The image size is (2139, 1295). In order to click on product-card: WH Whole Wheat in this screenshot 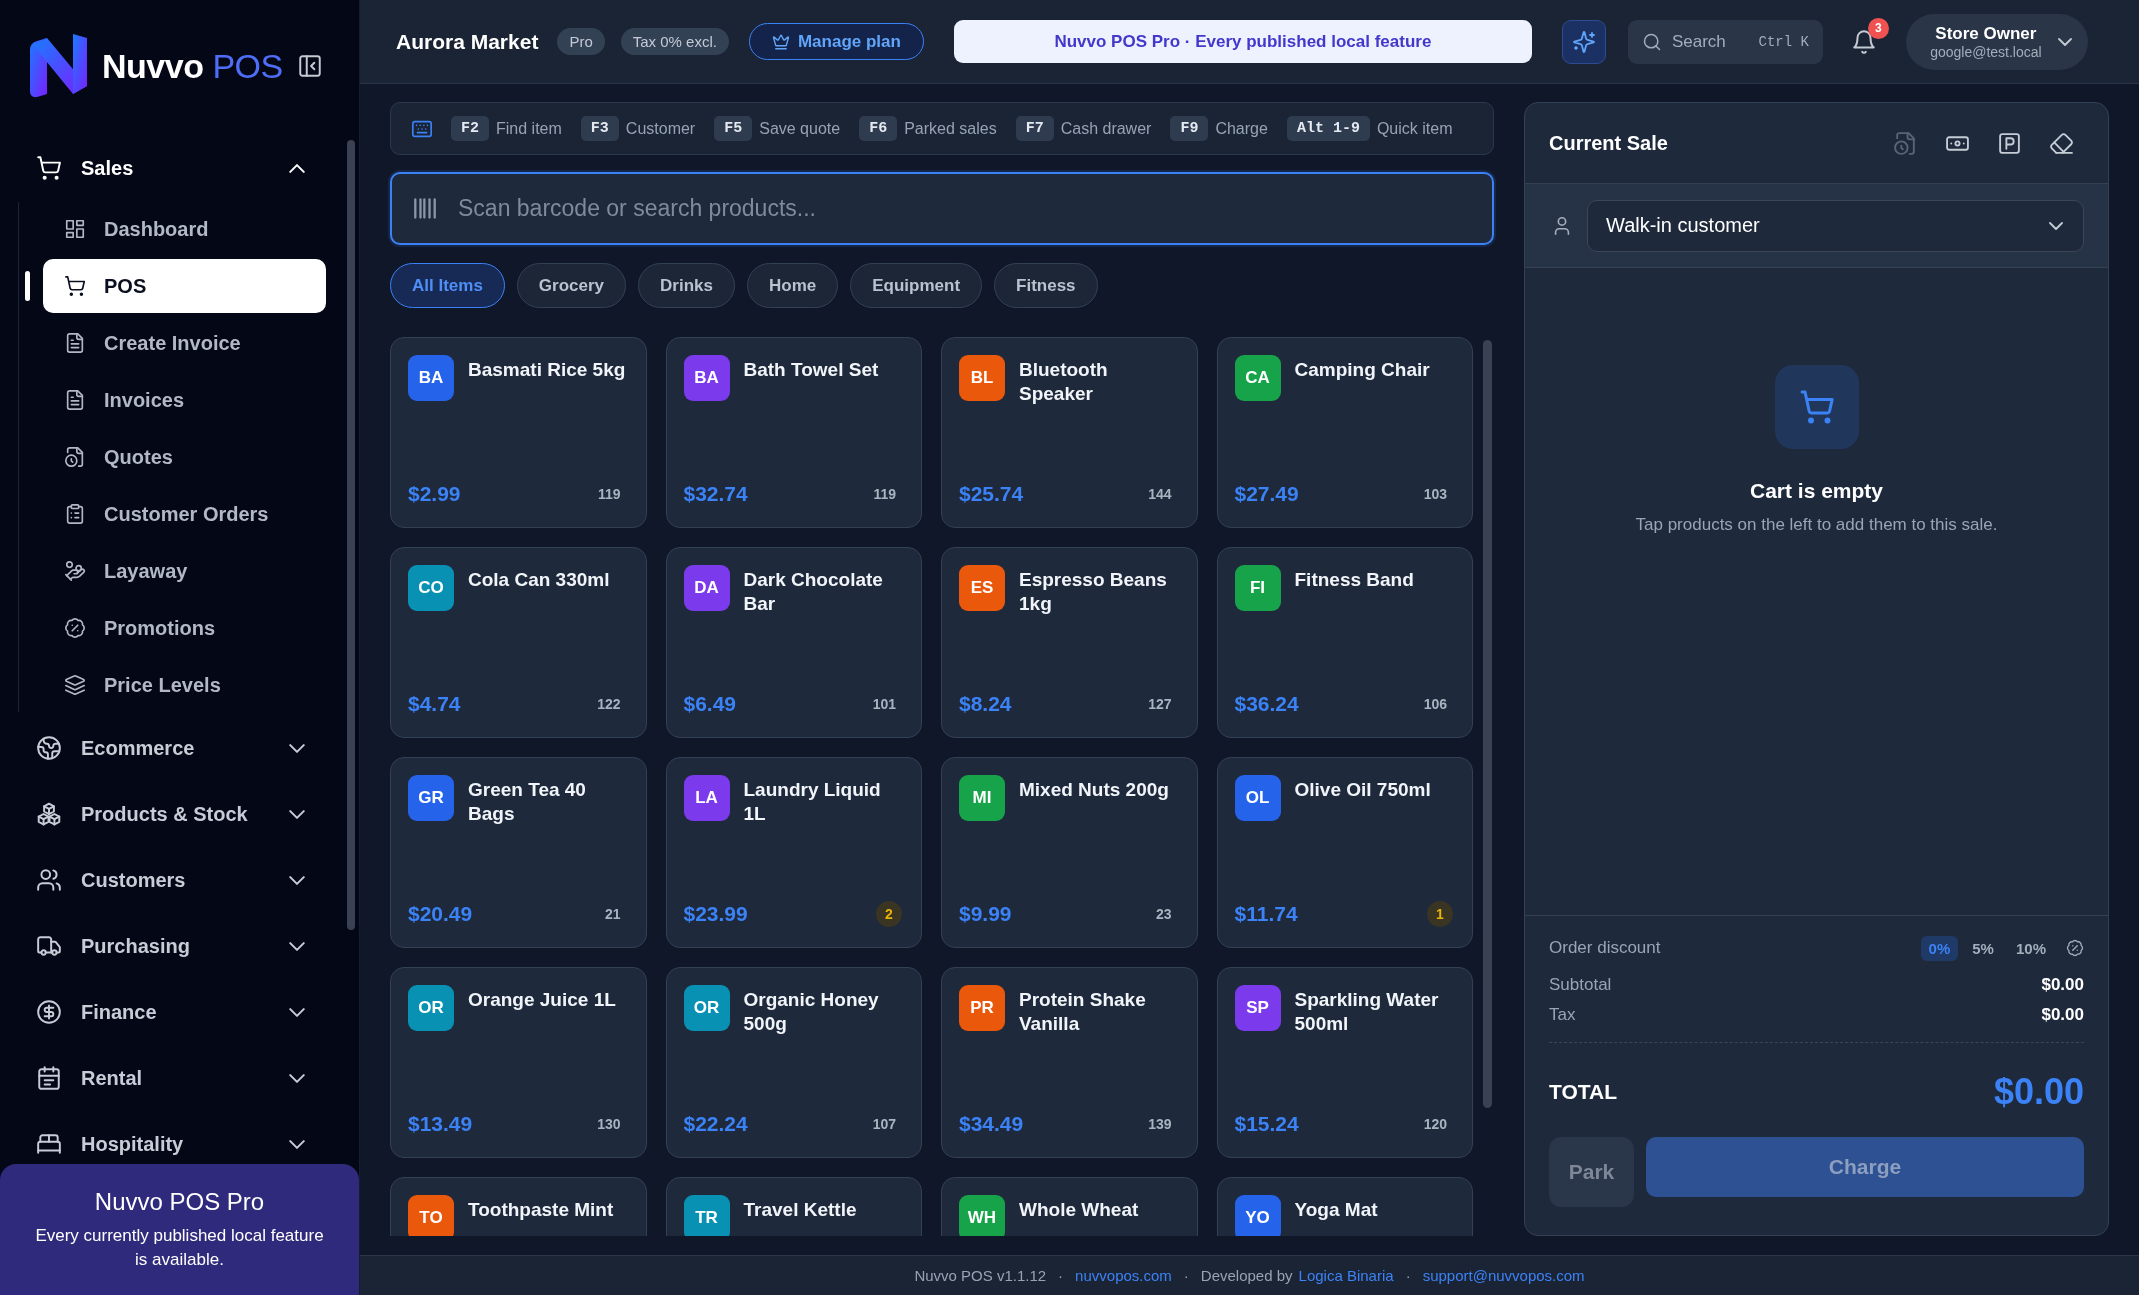, I will do `click(1069, 1206)`.